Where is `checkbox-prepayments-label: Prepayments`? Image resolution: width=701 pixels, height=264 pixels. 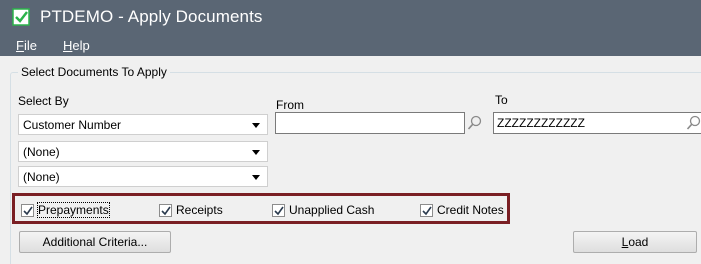
checkbox-prepayments-label: Prepayments is located at coordinates (73, 210).